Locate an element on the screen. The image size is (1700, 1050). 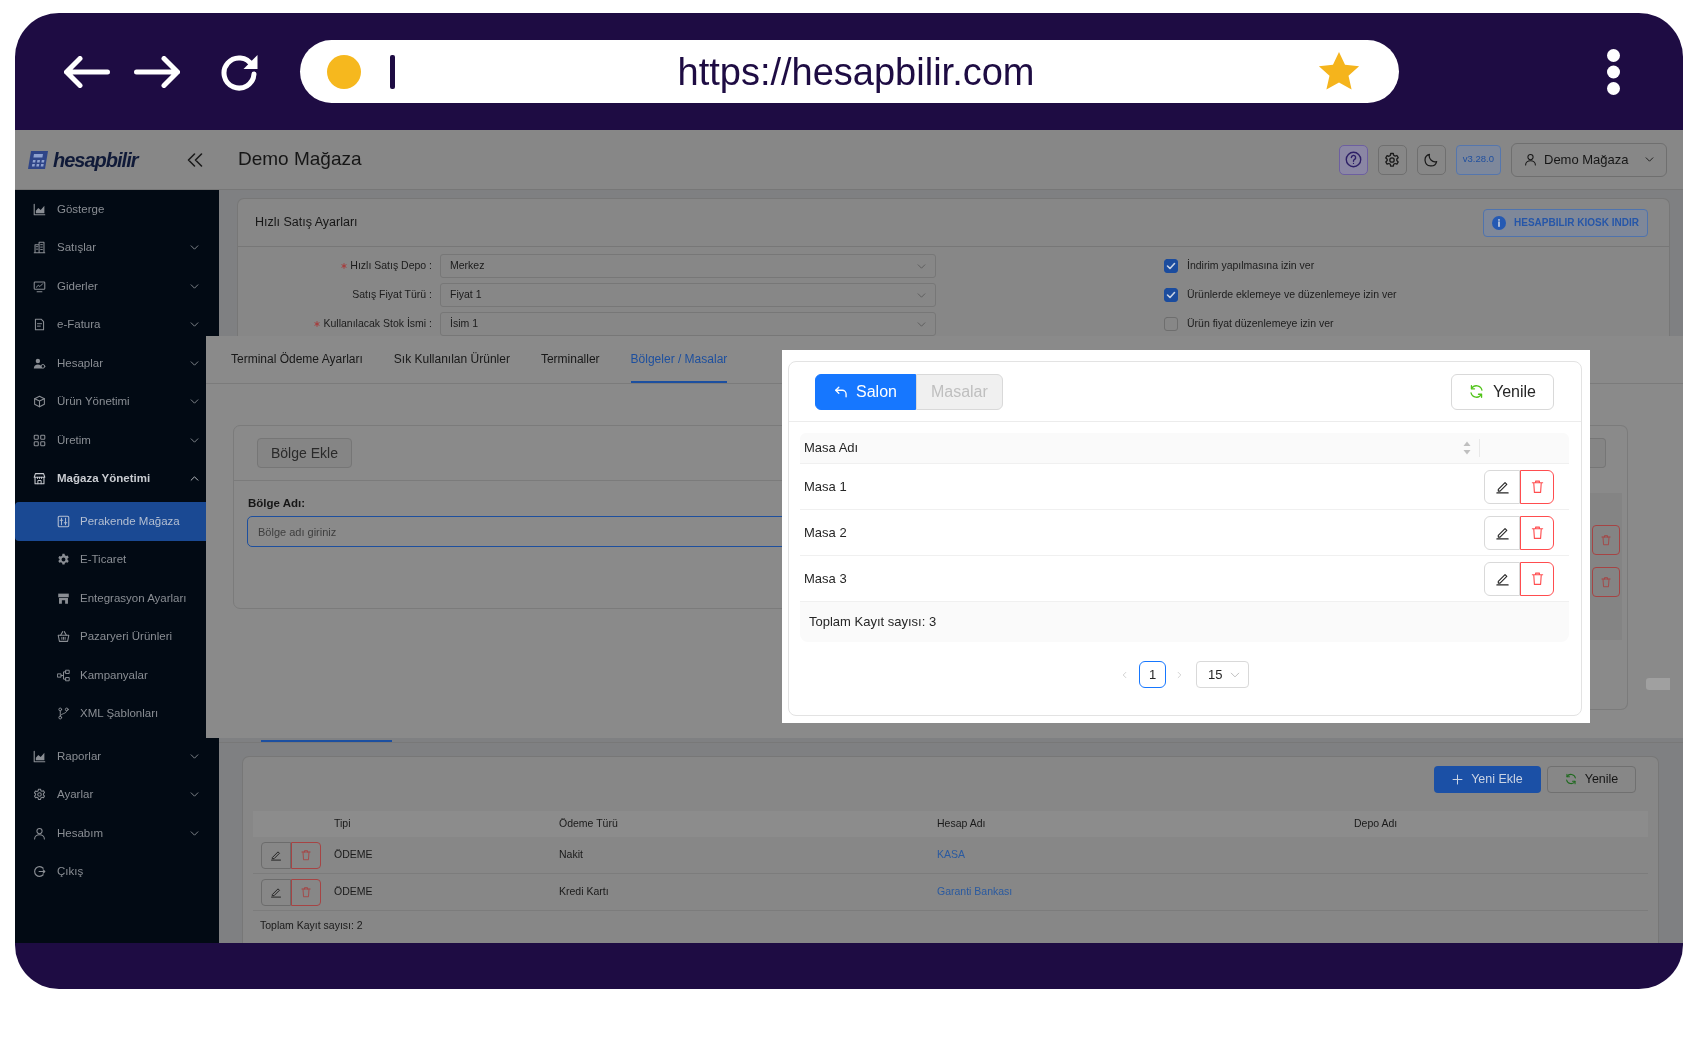
undo-arrow-icon is located at coordinates (841, 391).